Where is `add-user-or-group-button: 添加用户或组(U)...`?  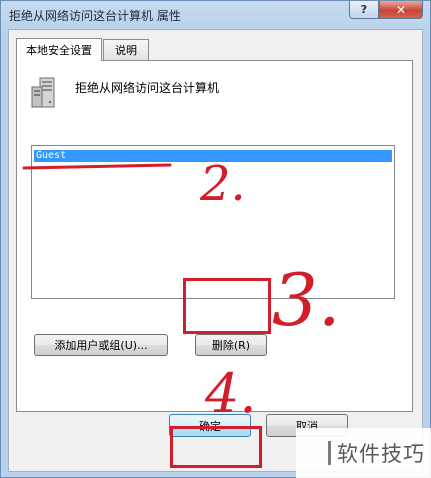
add-user-or-group-button: 添加用户或组(U)... is located at coordinates (101, 345).